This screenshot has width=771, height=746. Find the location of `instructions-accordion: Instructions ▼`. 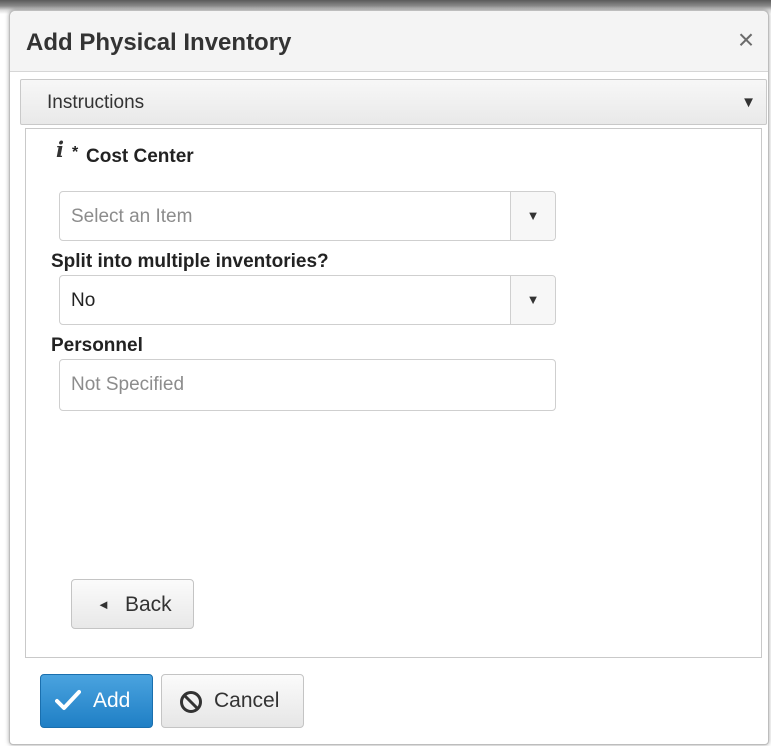

instructions-accordion: Instructions ▼ is located at coordinates (393, 102).